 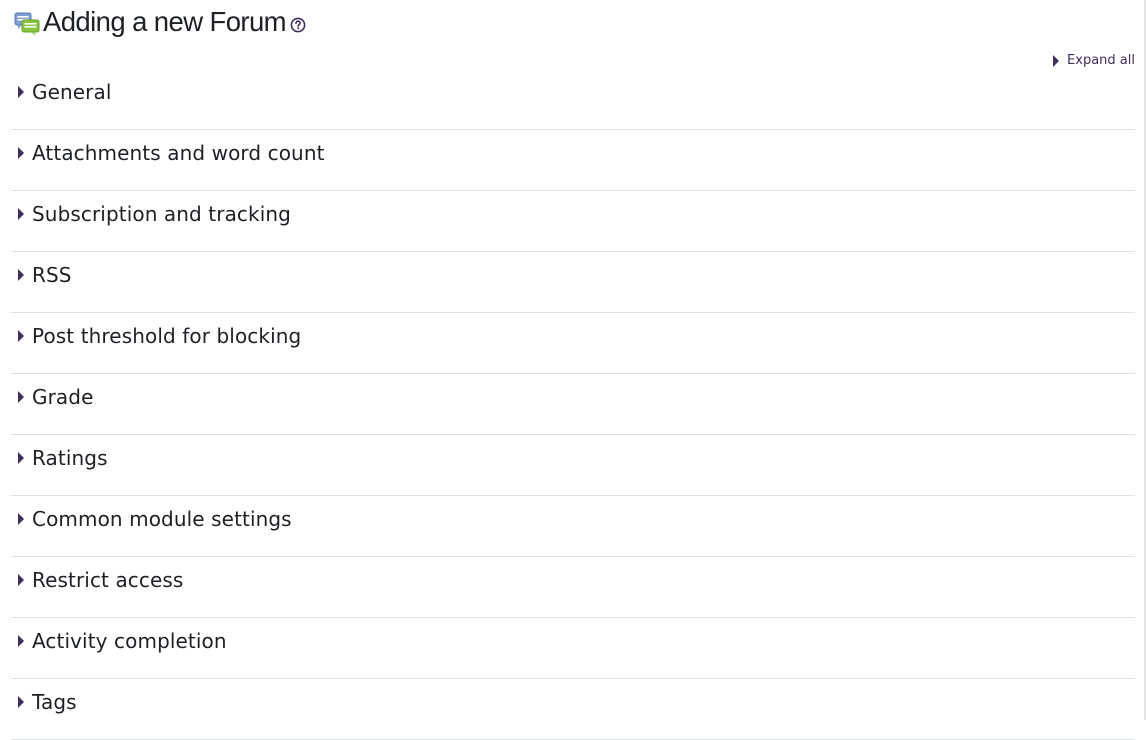 What do you see at coordinates (573, 709) in the screenshot?
I see `section-tags: Tags` at bounding box center [573, 709].